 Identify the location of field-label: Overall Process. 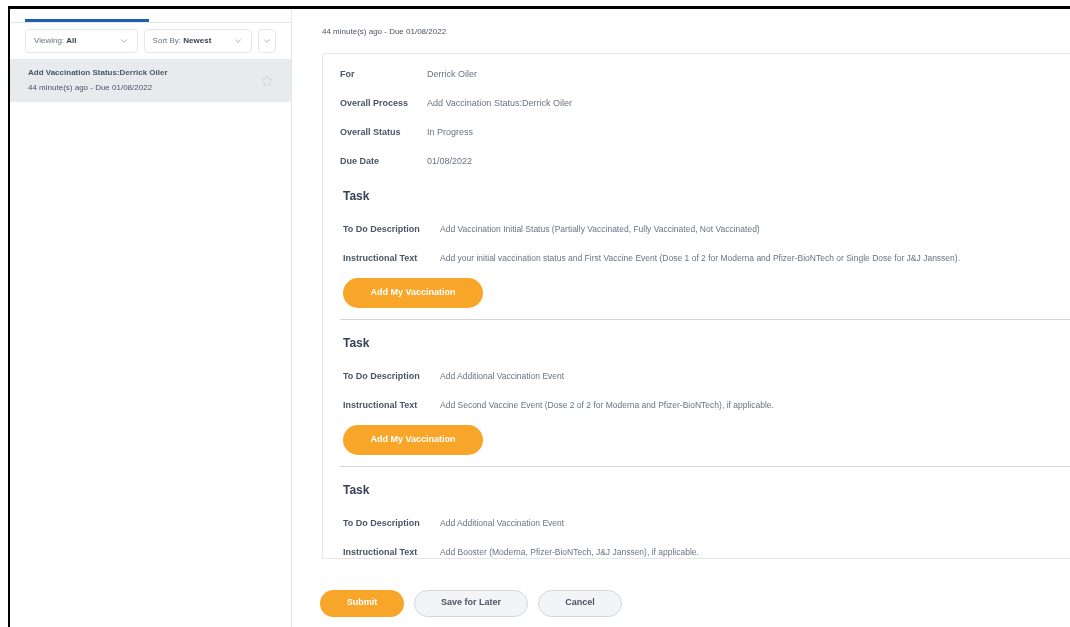
(375, 103).